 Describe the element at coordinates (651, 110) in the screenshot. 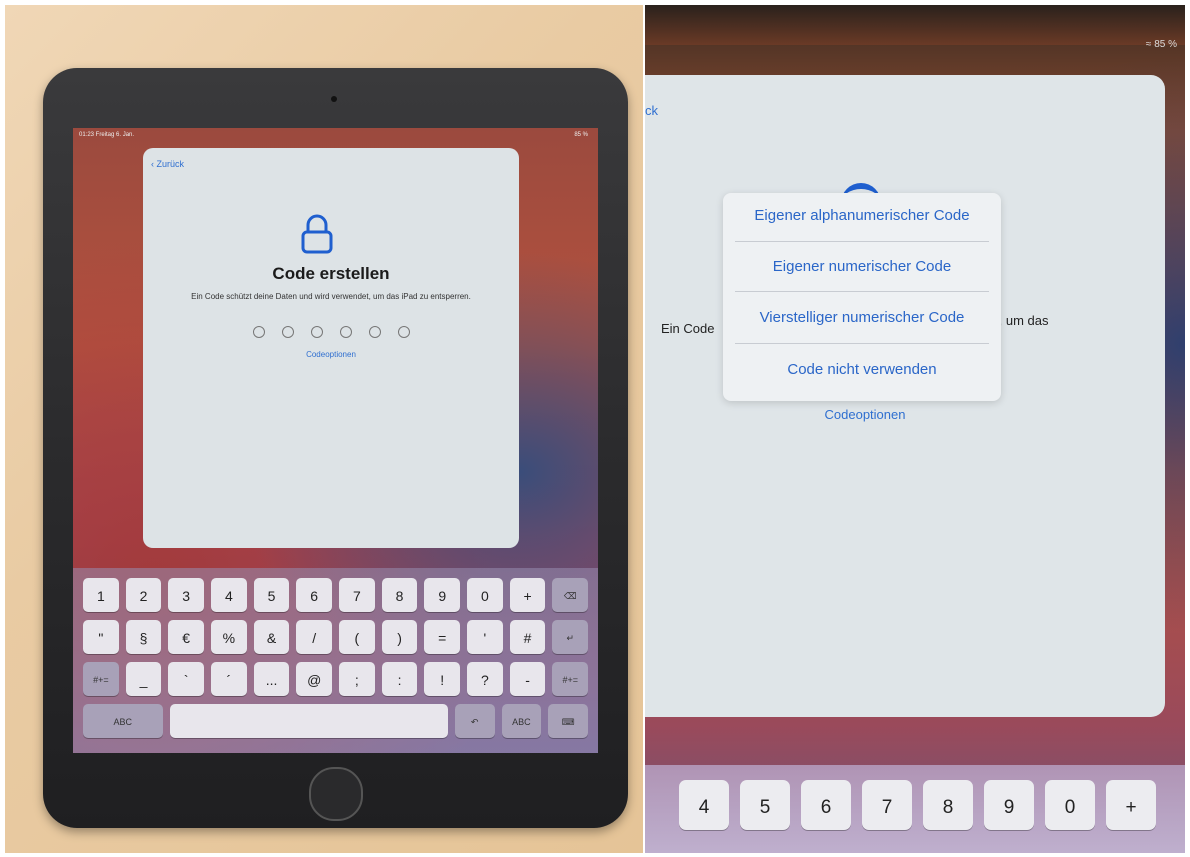

I see `back-button-fragment: ck` at that location.